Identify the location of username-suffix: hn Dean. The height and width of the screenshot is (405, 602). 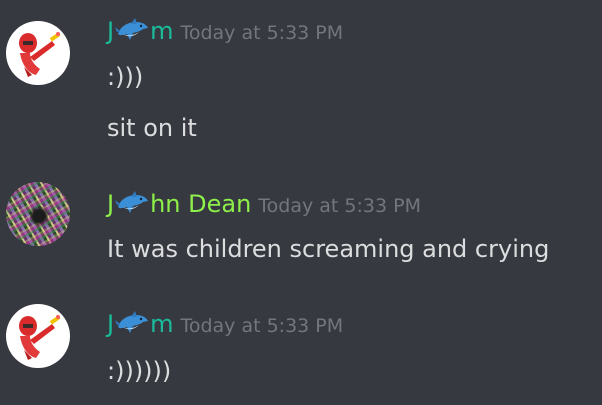
(201, 204).